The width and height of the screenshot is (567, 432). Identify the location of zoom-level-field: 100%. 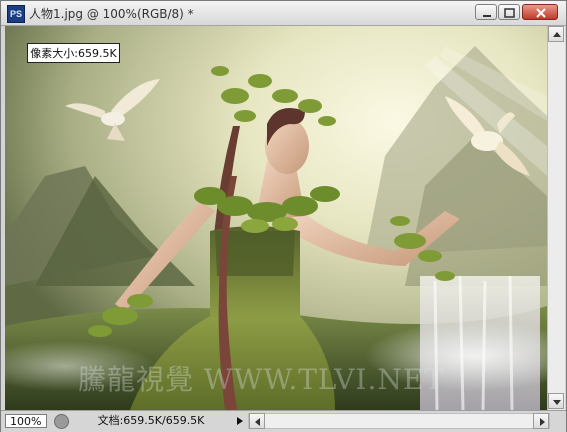
(26, 421).